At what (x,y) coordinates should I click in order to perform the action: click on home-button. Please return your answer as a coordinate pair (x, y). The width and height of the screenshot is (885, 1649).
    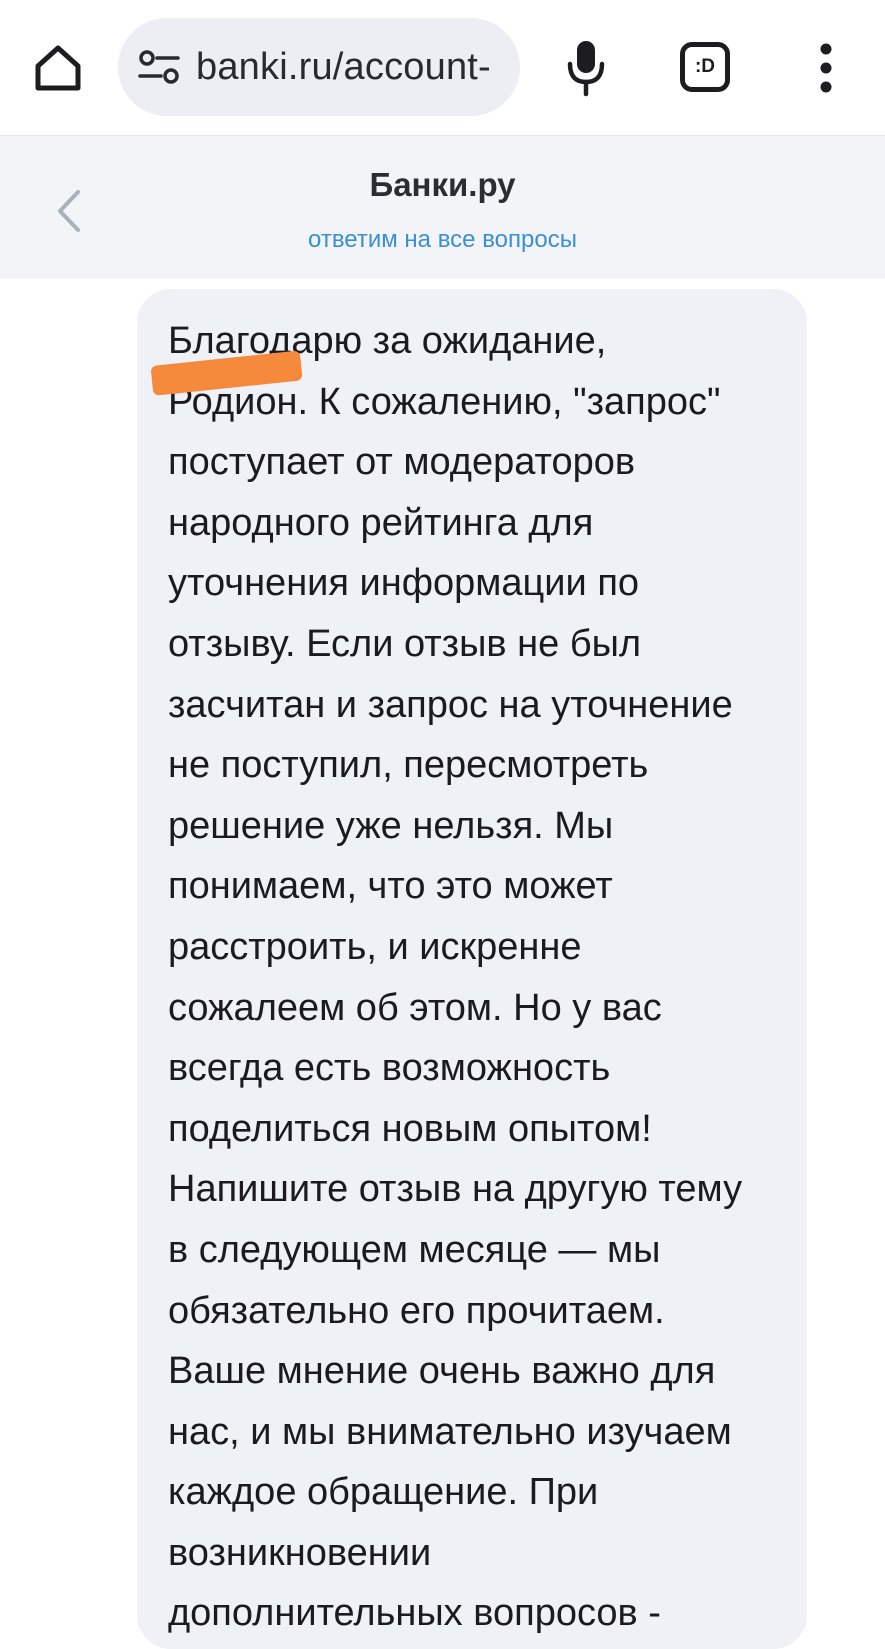
    Looking at the image, I should click on (58, 68).